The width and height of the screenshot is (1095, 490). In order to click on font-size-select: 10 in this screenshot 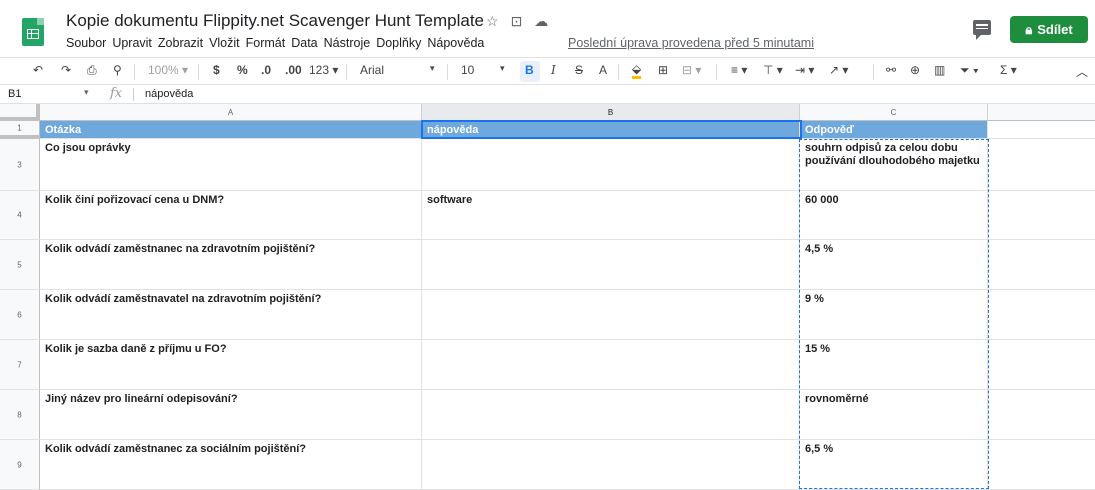, I will do `click(467, 70)`.